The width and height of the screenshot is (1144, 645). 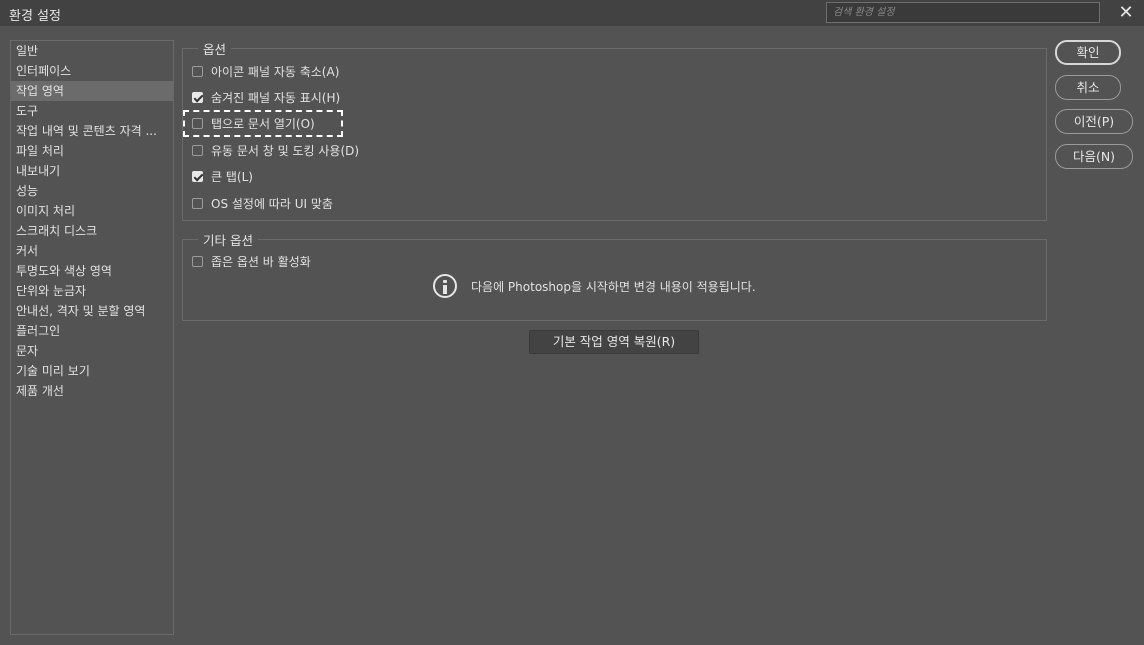 I want to click on narrow-options-bar-option: 좁은 옵션 바 활성화, so click(x=251, y=261).